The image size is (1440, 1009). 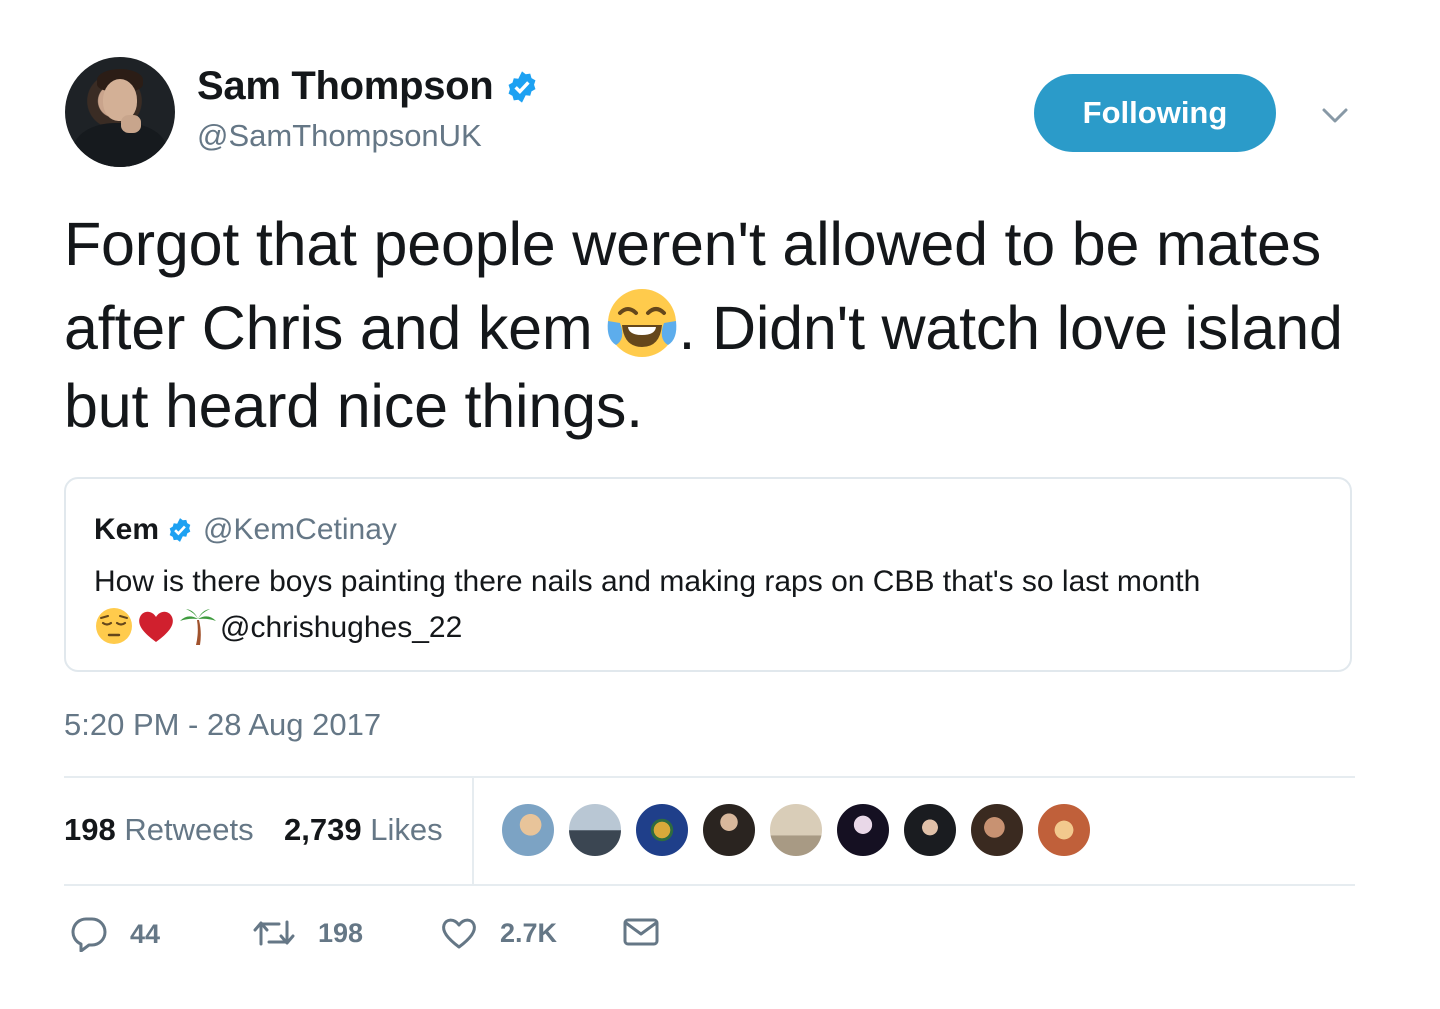 What do you see at coordinates (126, 530) in the screenshot?
I see `quoted-author-name: Kem` at bounding box center [126, 530].